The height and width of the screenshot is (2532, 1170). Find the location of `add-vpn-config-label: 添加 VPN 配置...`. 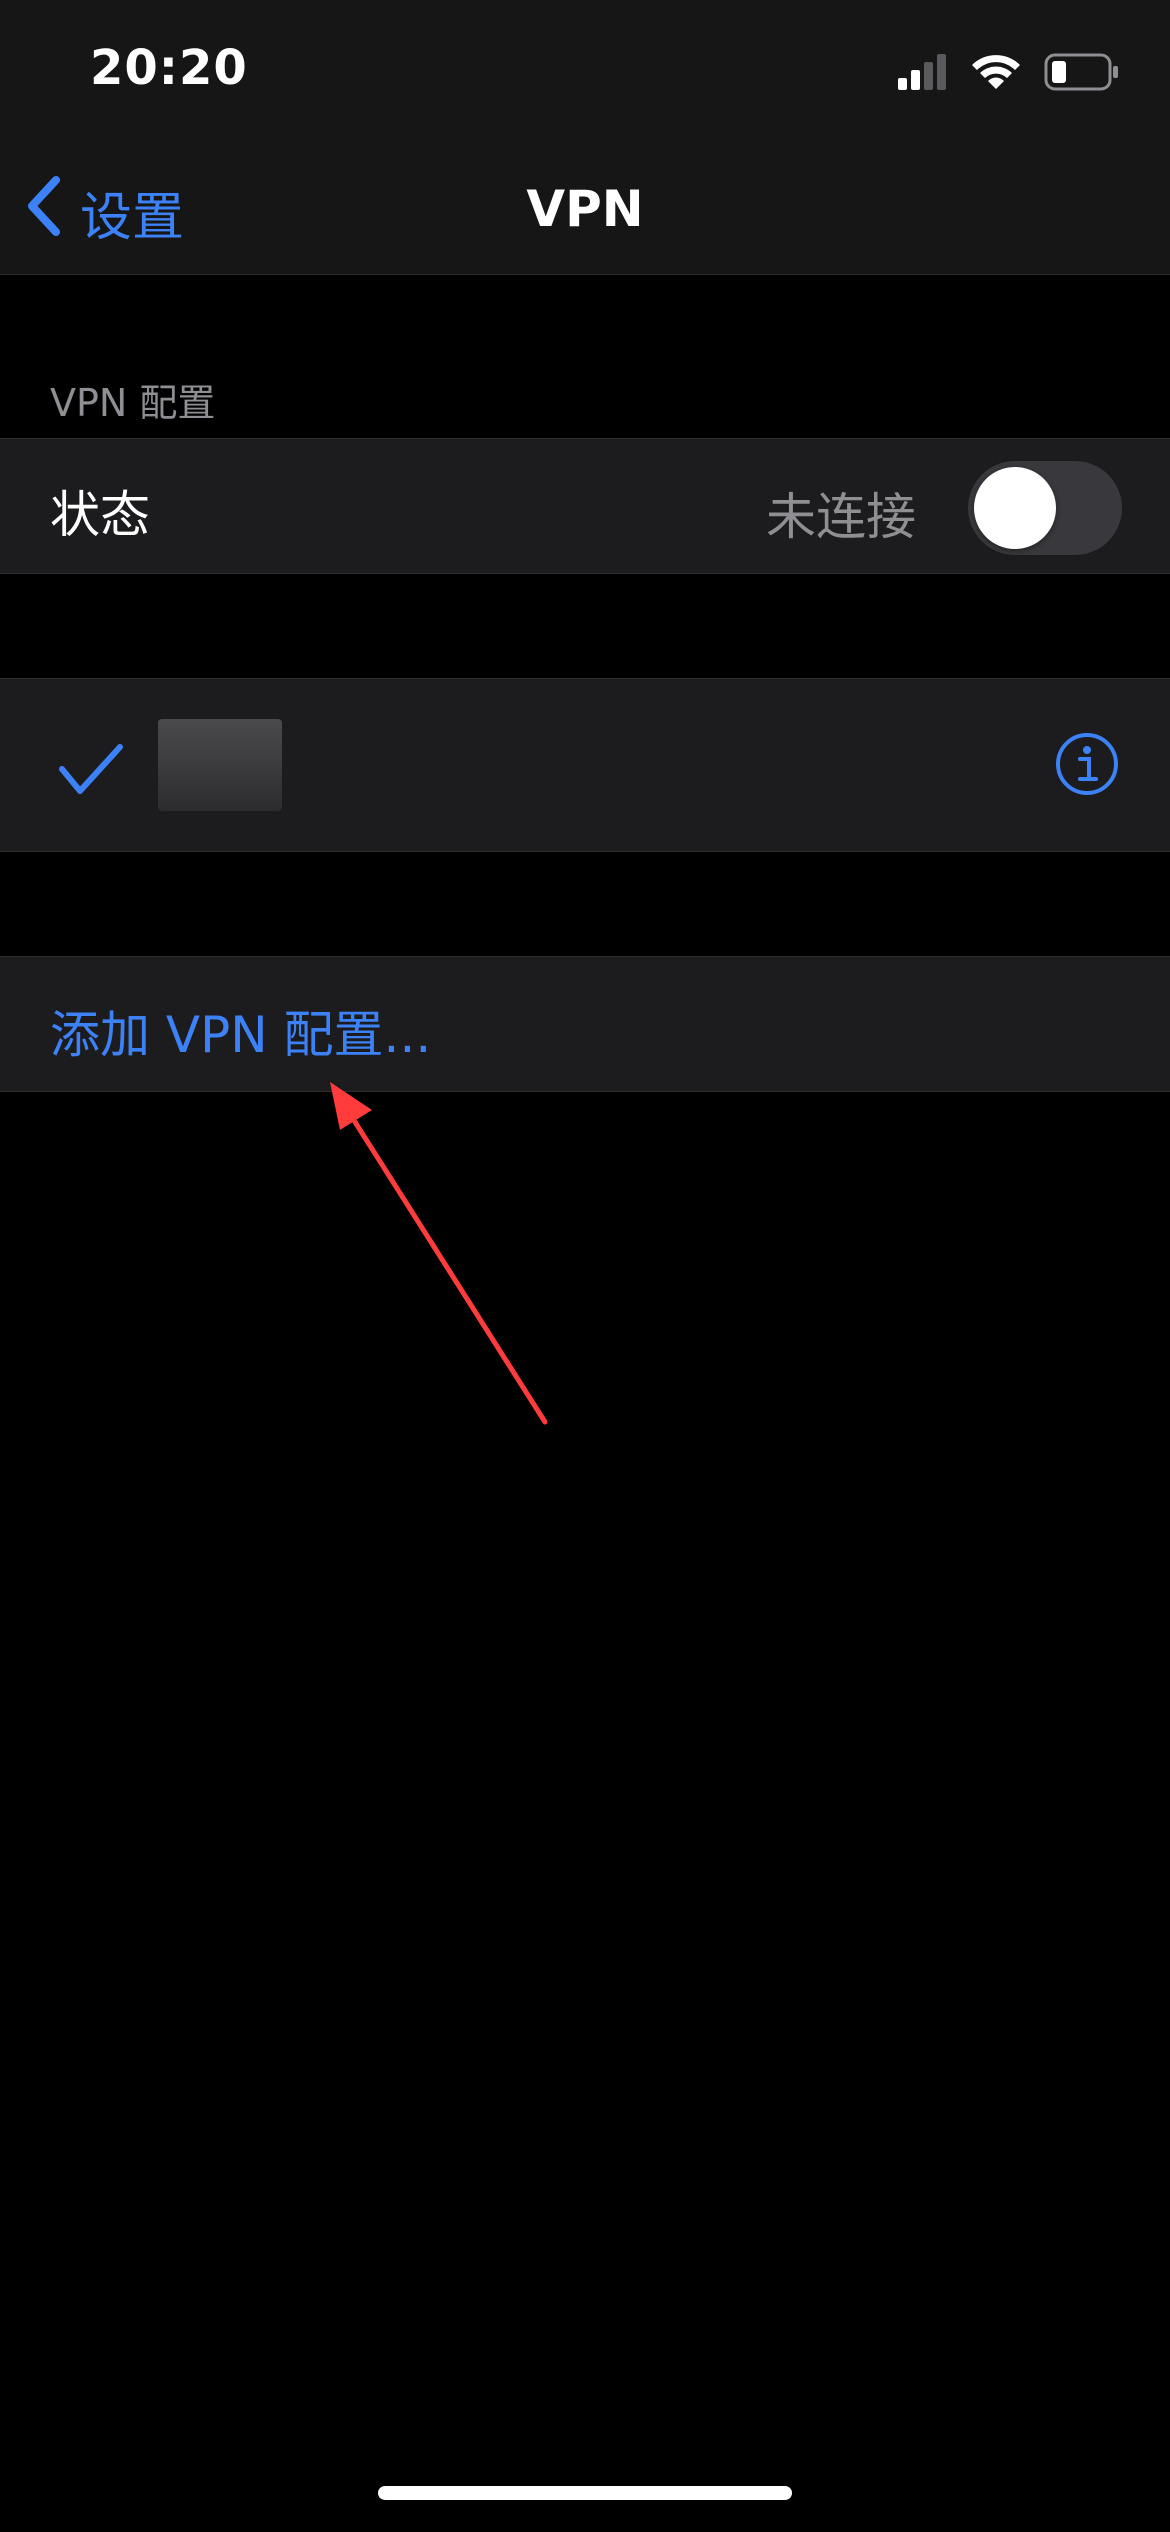

add-vpn-config-label: 添加 VPN 配置... is located at coordinates (241, 1035).